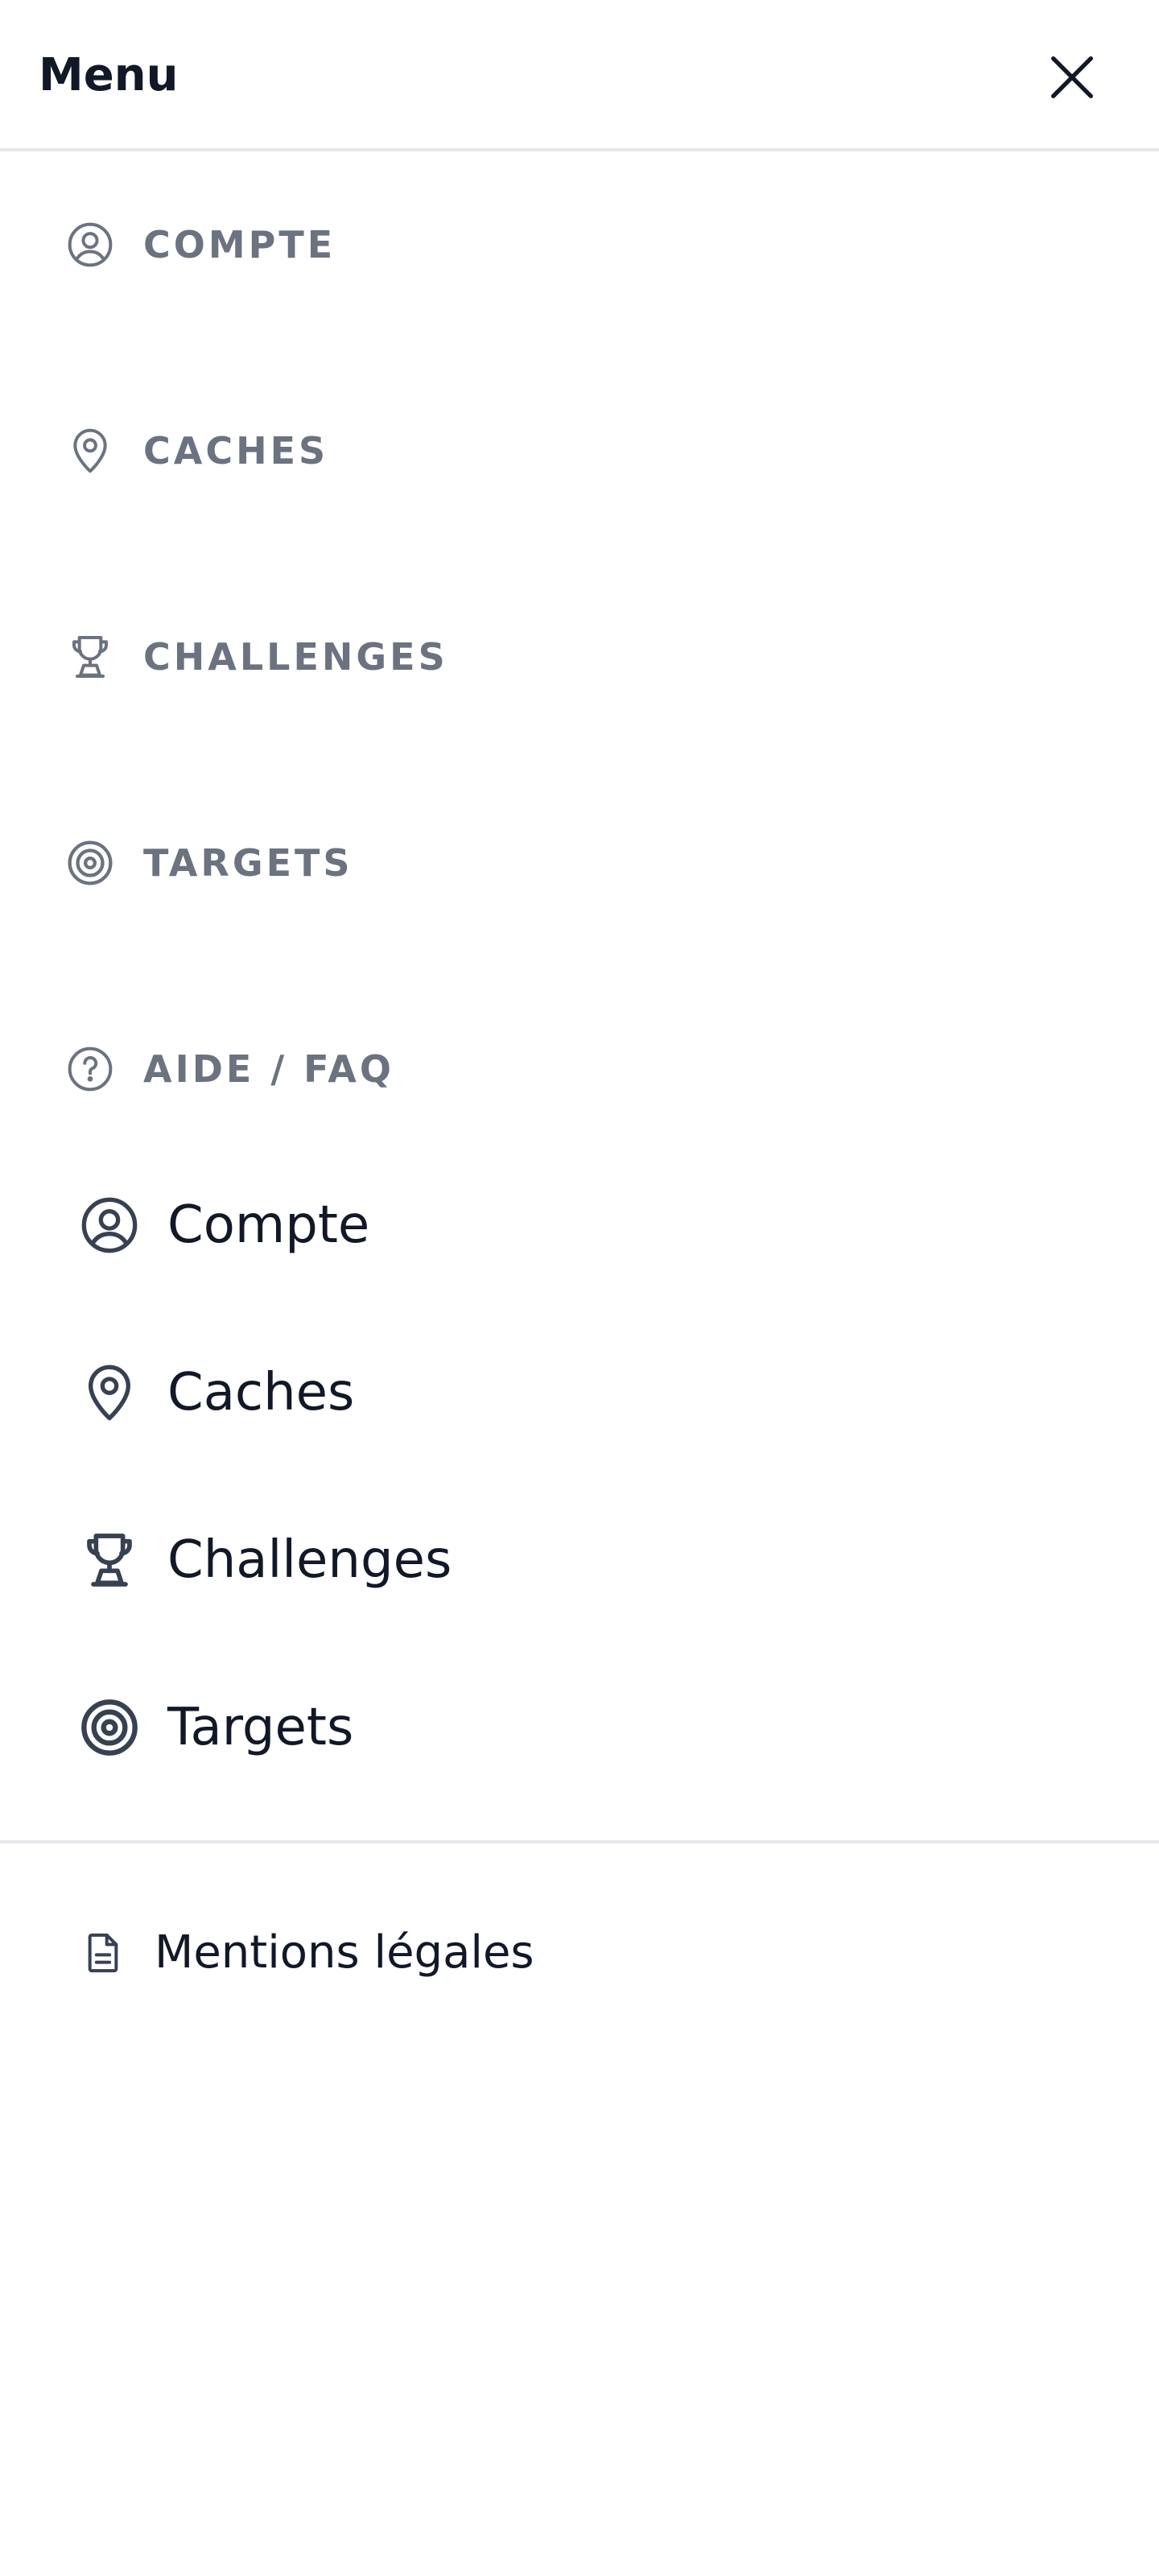  Describe the element at coordinates (269, 1069) in the screenshot. I see `section-label: AIDE / FAQ` at that location.